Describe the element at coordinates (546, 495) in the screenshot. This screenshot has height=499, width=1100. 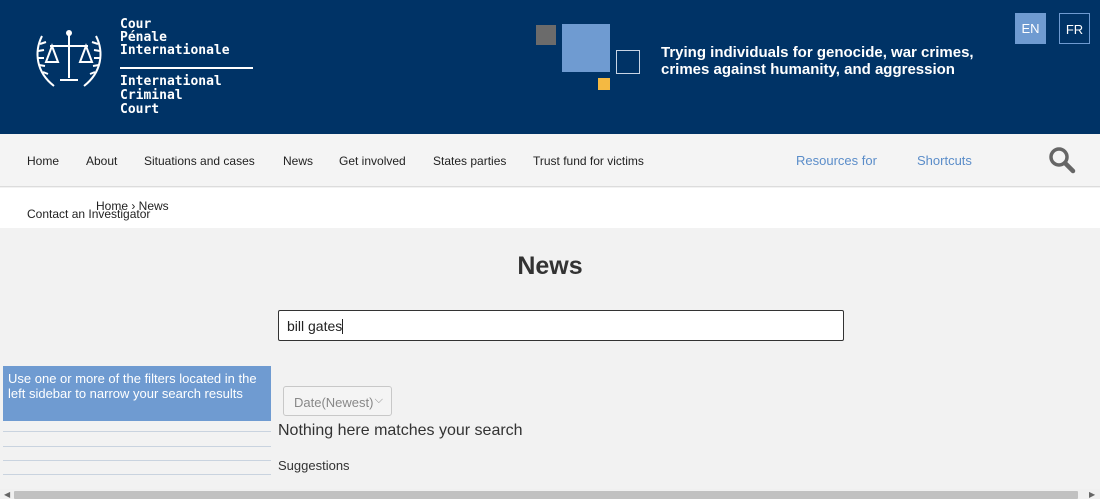
I see `scrollbar-thumb` at that location.